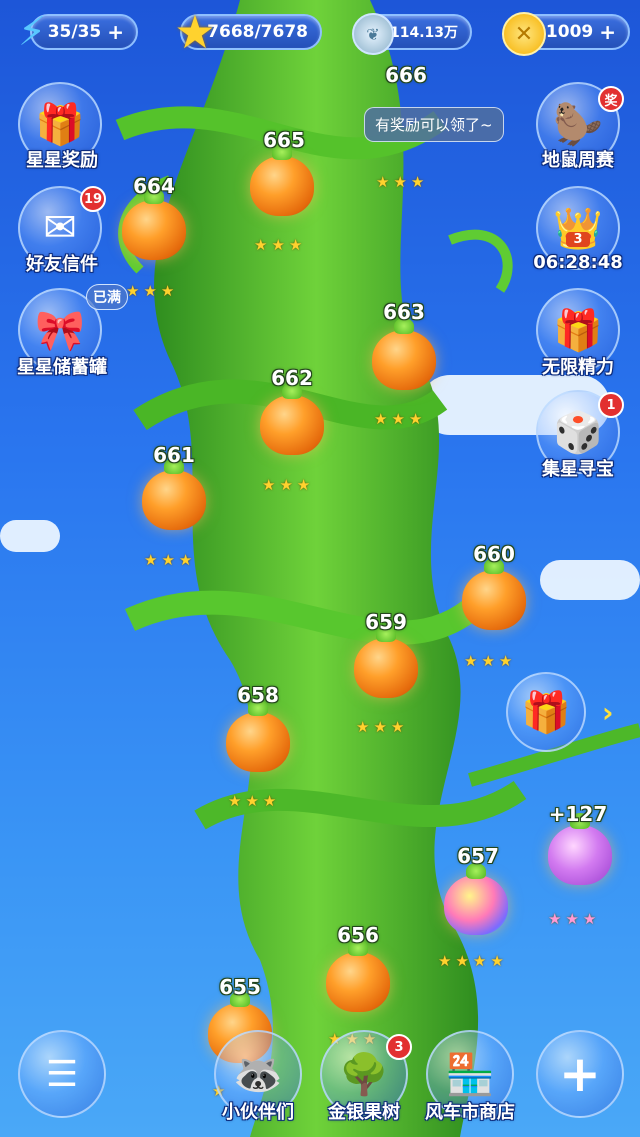  Describe the element at coordinates (580, 849) in the screenshot. I see `bonus-fruit` at that location.